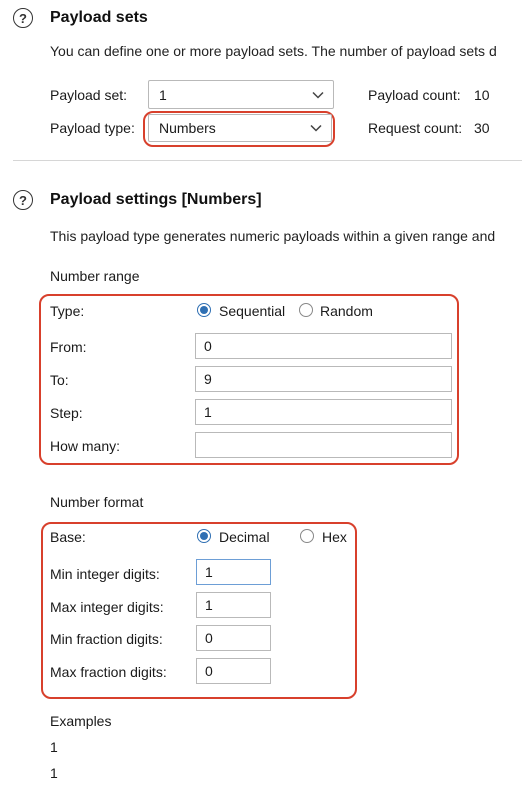 The image size is (522, 800). Describe the element at coordinates (67, 311) in the screenshot. I see `type-label: Type:` at that location.